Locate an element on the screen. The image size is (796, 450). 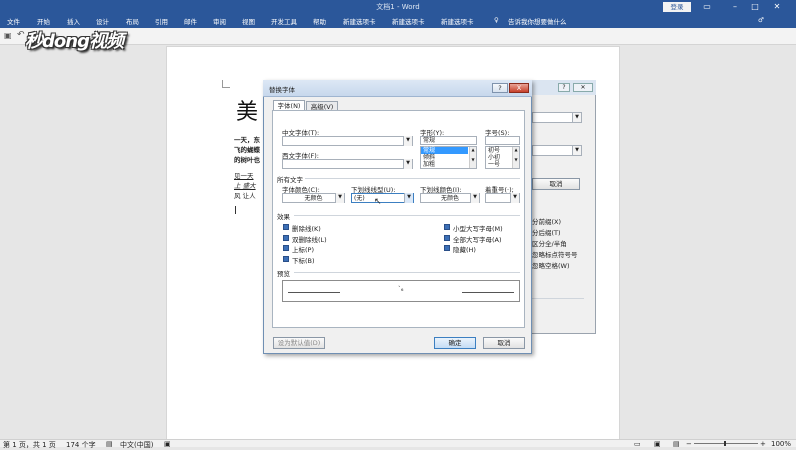
doc-line: 的树叶也 is located at coordinates (247, 160).